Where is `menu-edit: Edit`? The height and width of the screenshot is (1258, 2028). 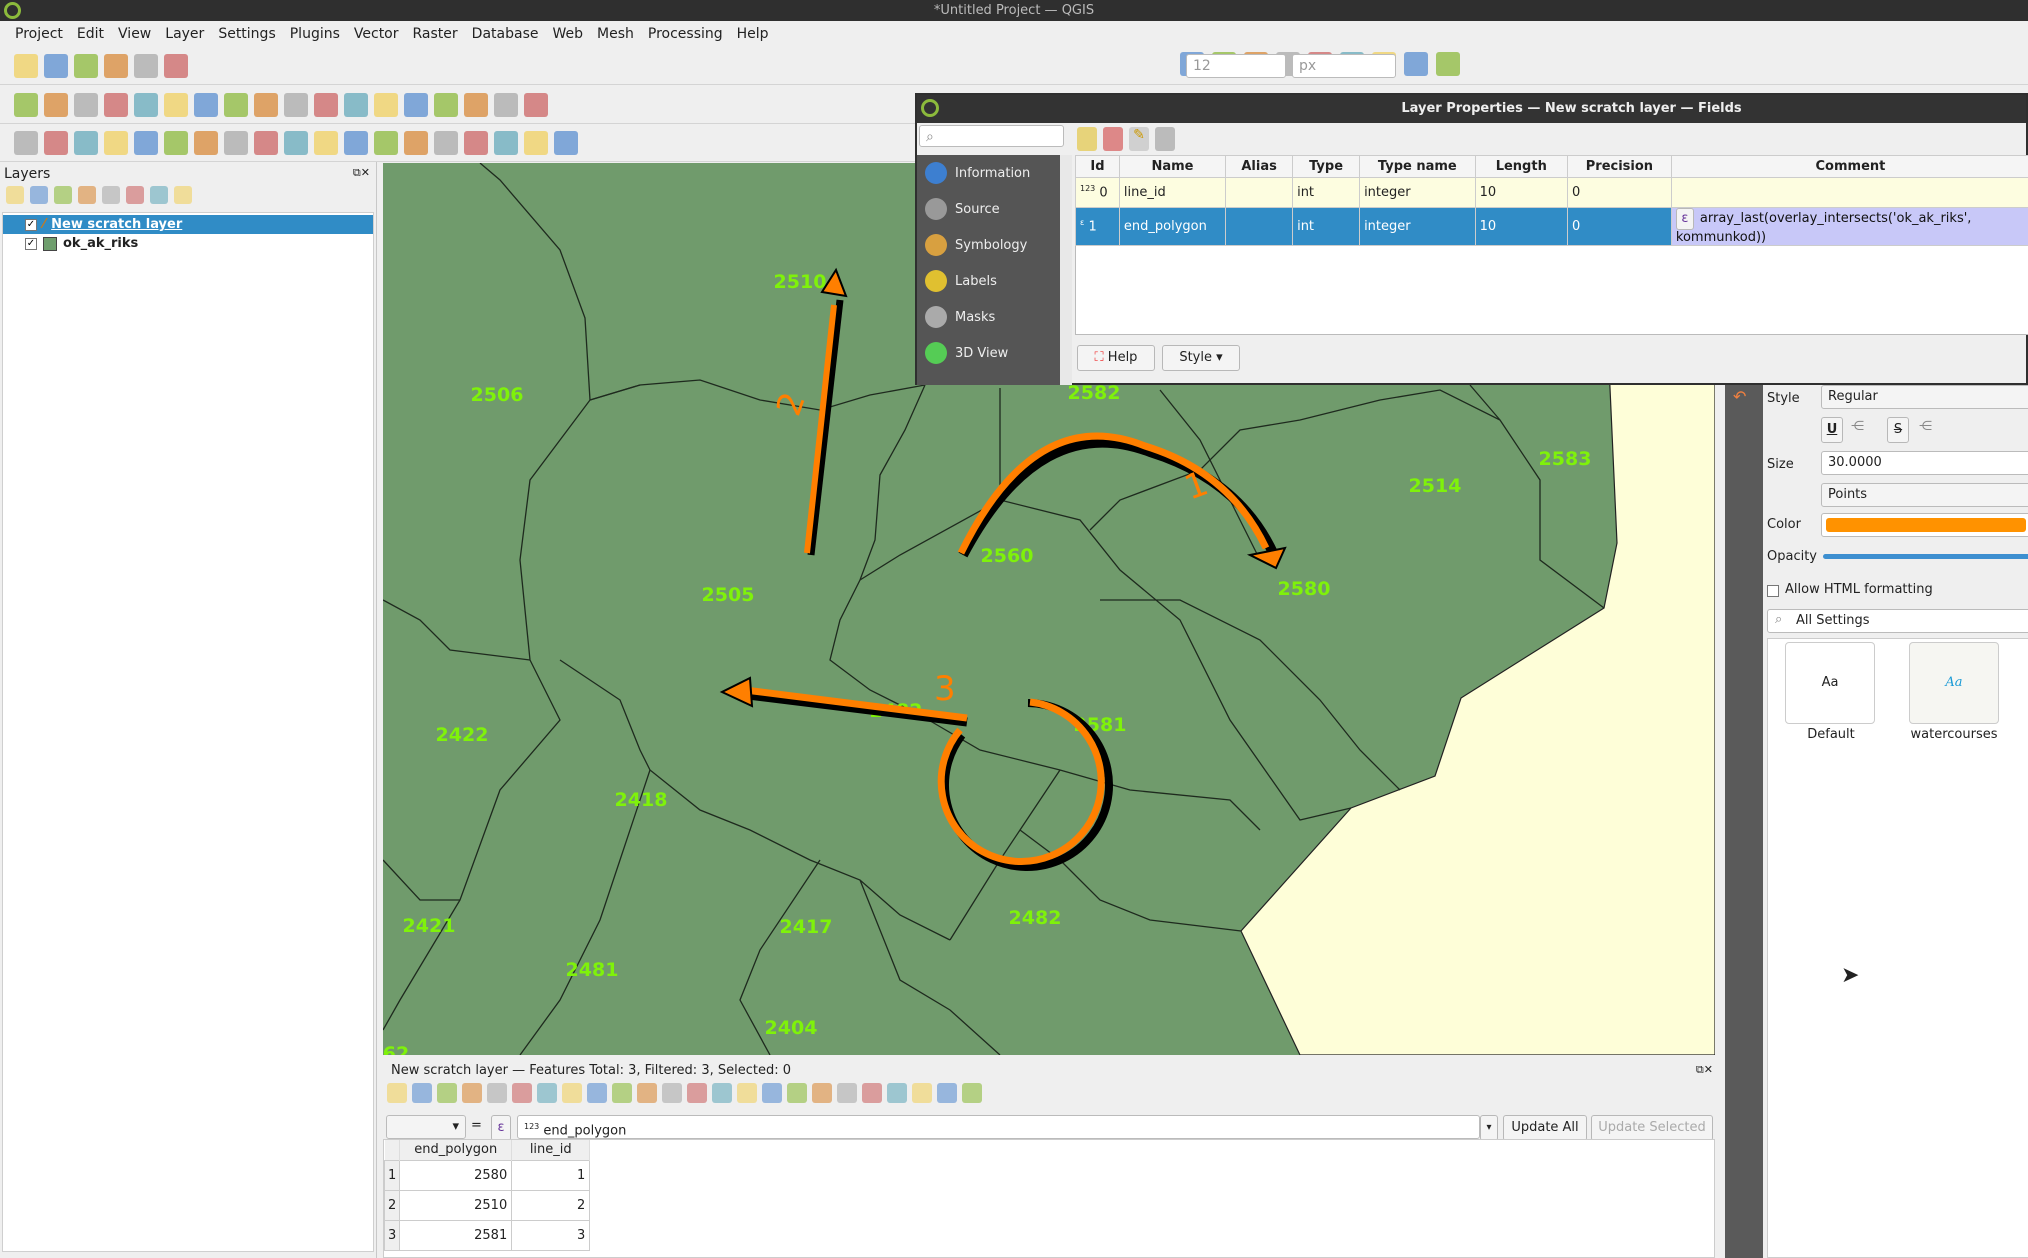
menu-edit: Edit is located at coordinates (90, 34).